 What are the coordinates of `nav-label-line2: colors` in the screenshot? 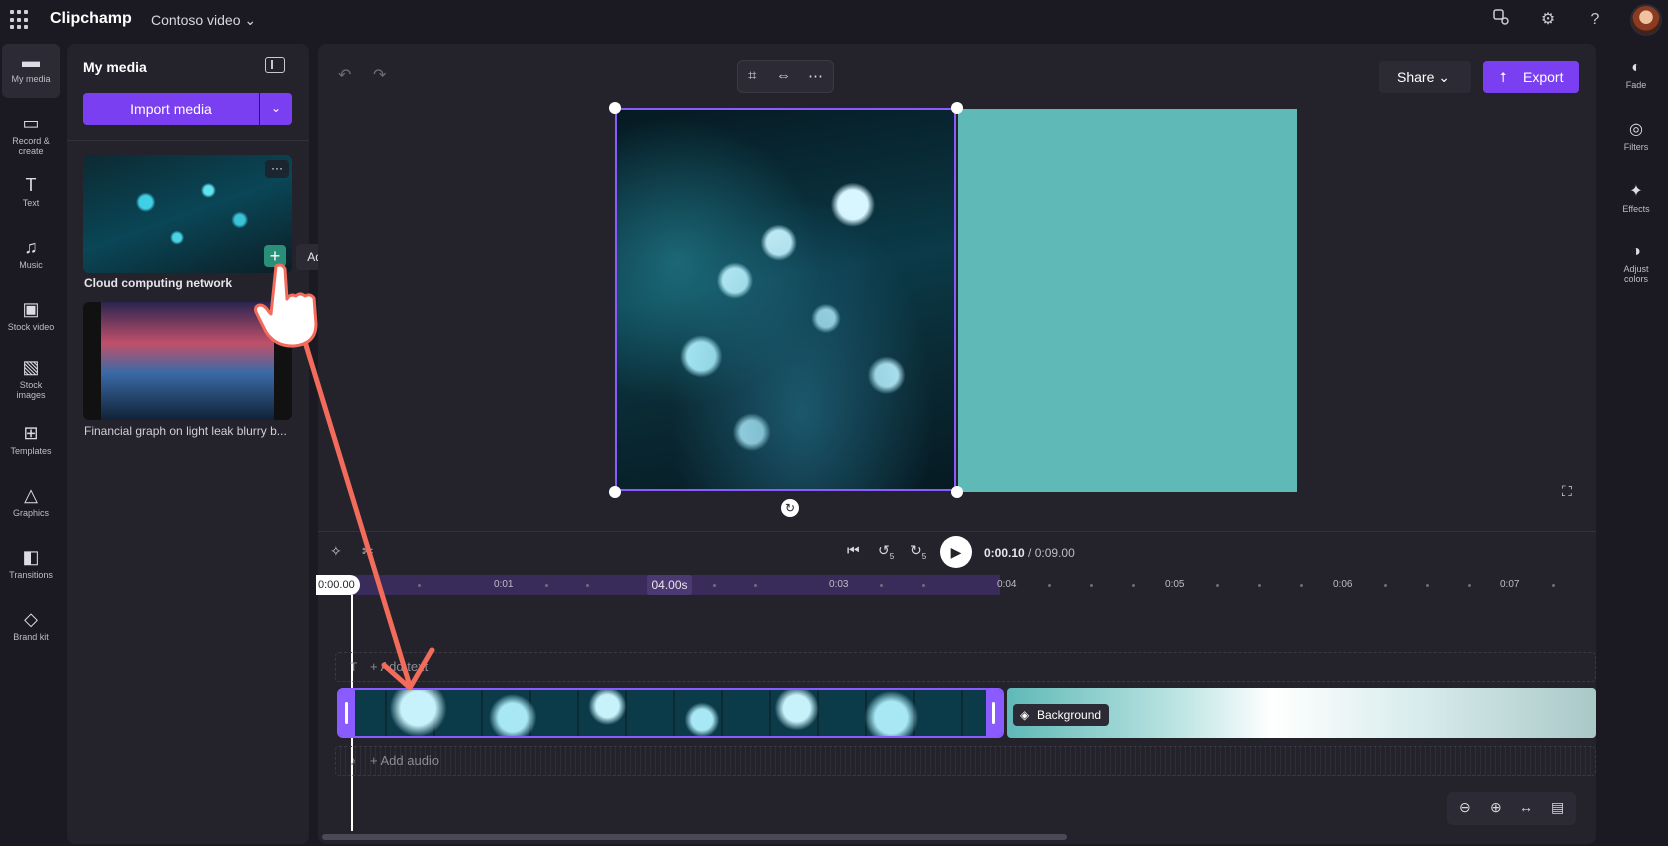 It's located at (1635, 279).